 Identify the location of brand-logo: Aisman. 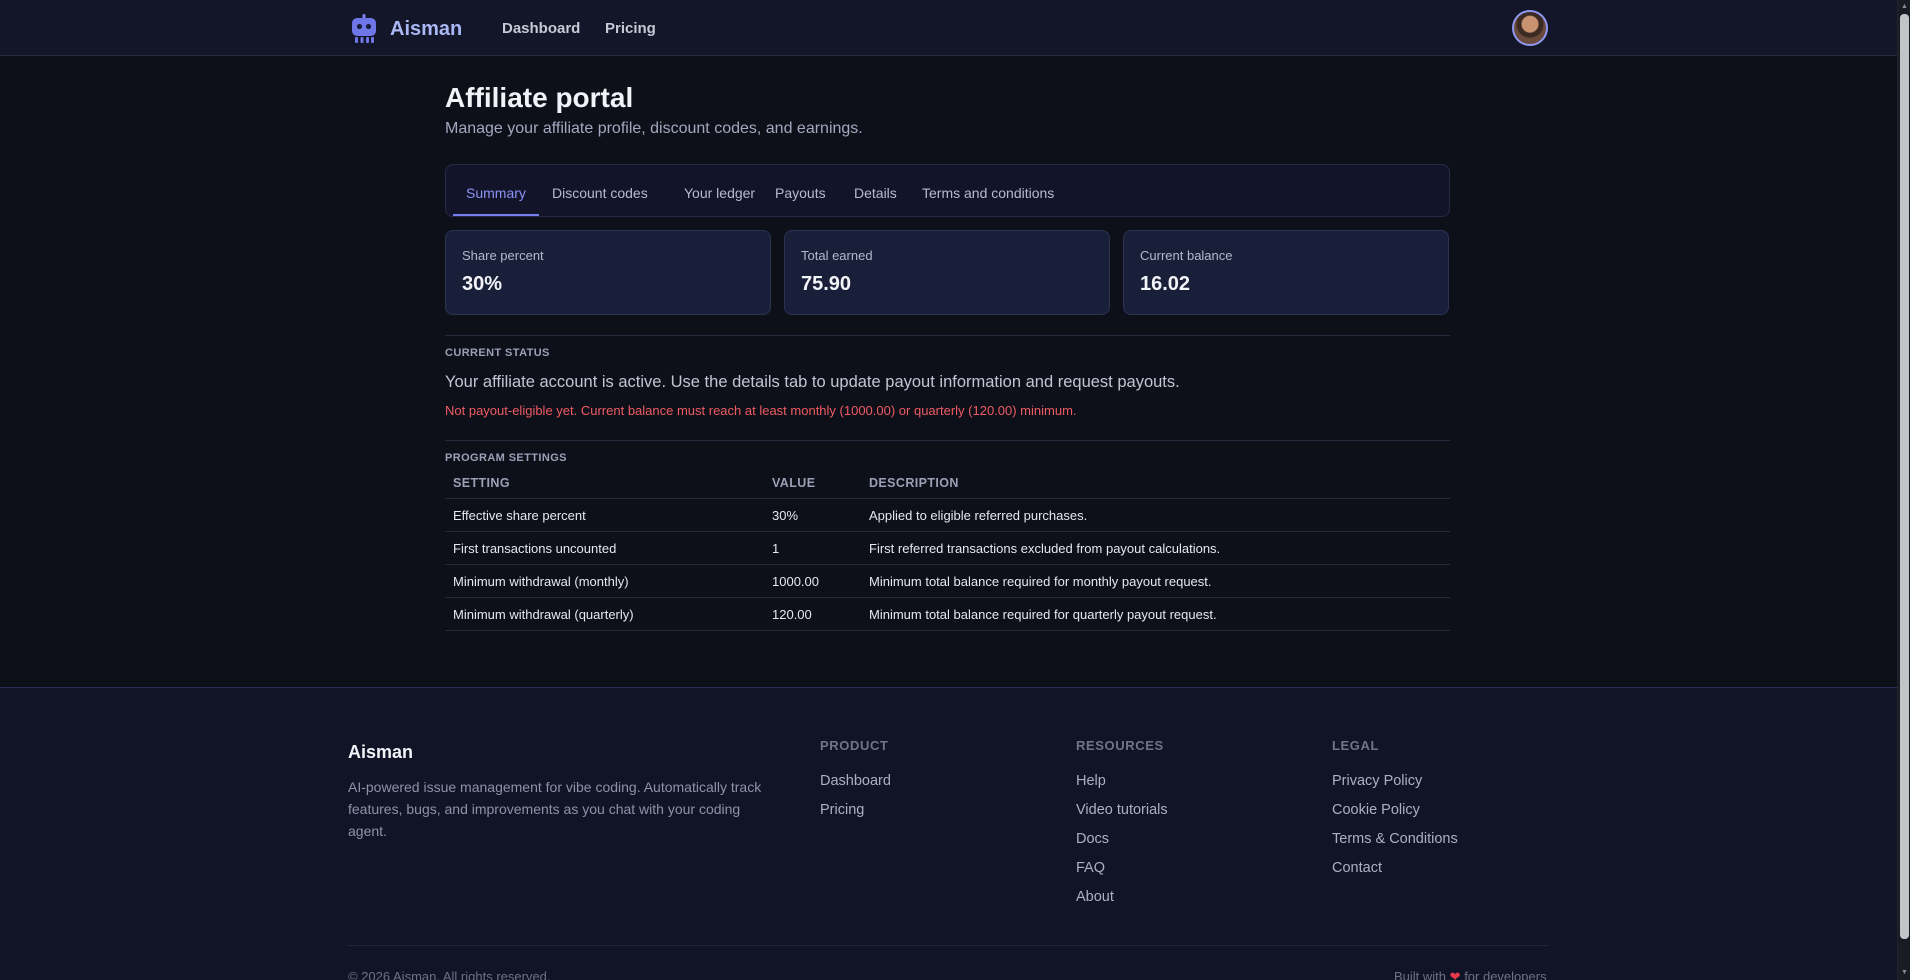
(406, 29).